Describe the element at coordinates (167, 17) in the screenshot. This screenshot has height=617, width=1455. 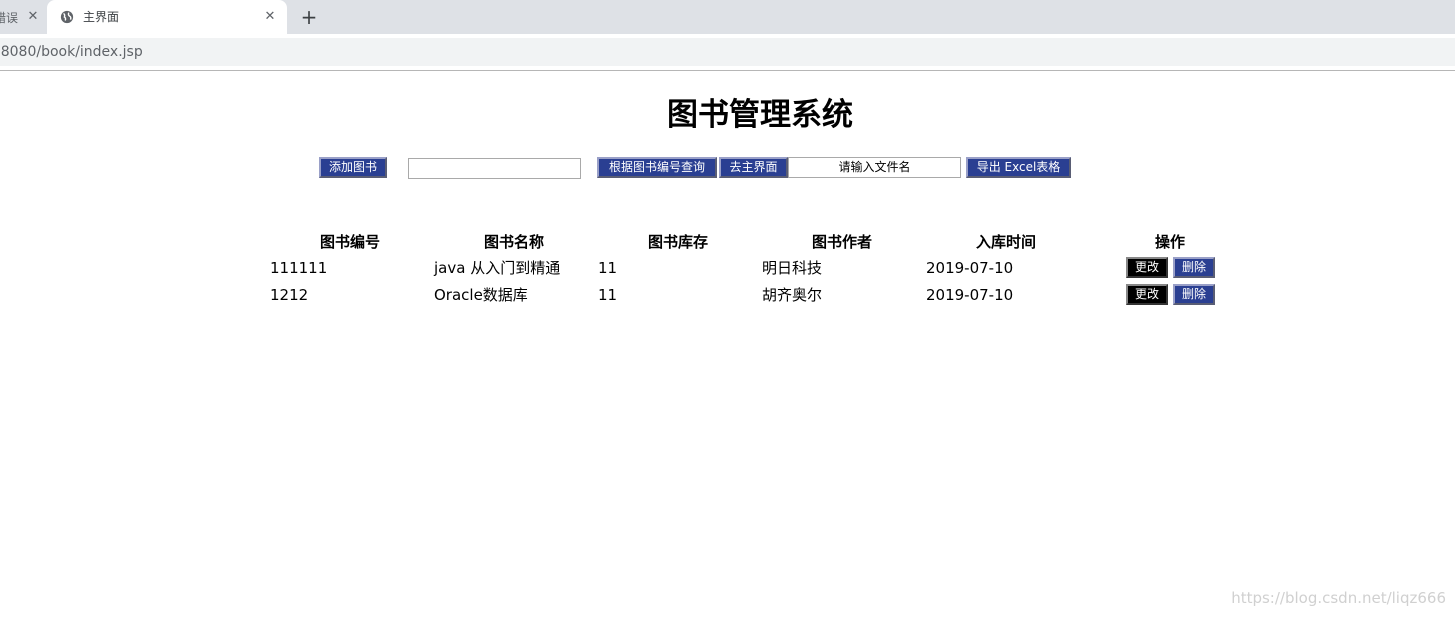
I see `tab-main: 主界面 ✕` at that location.